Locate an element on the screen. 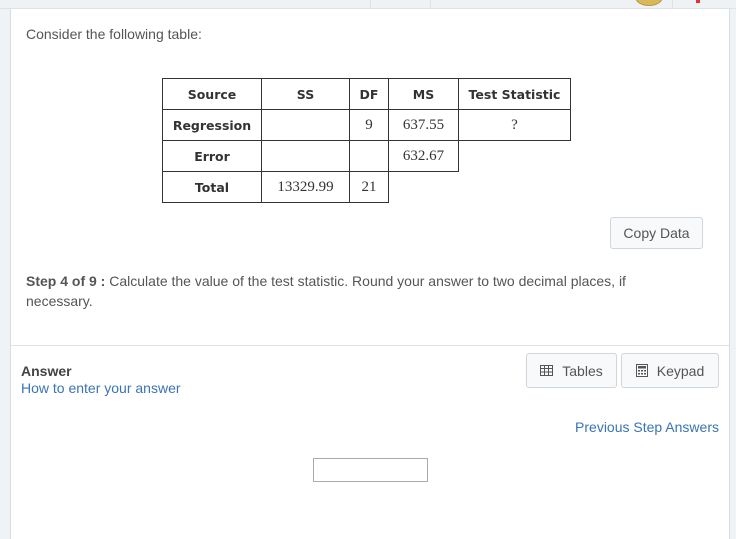 The height and width of the screenshot is (539, 736). row-source: Total is located at coordinates (212, 187).